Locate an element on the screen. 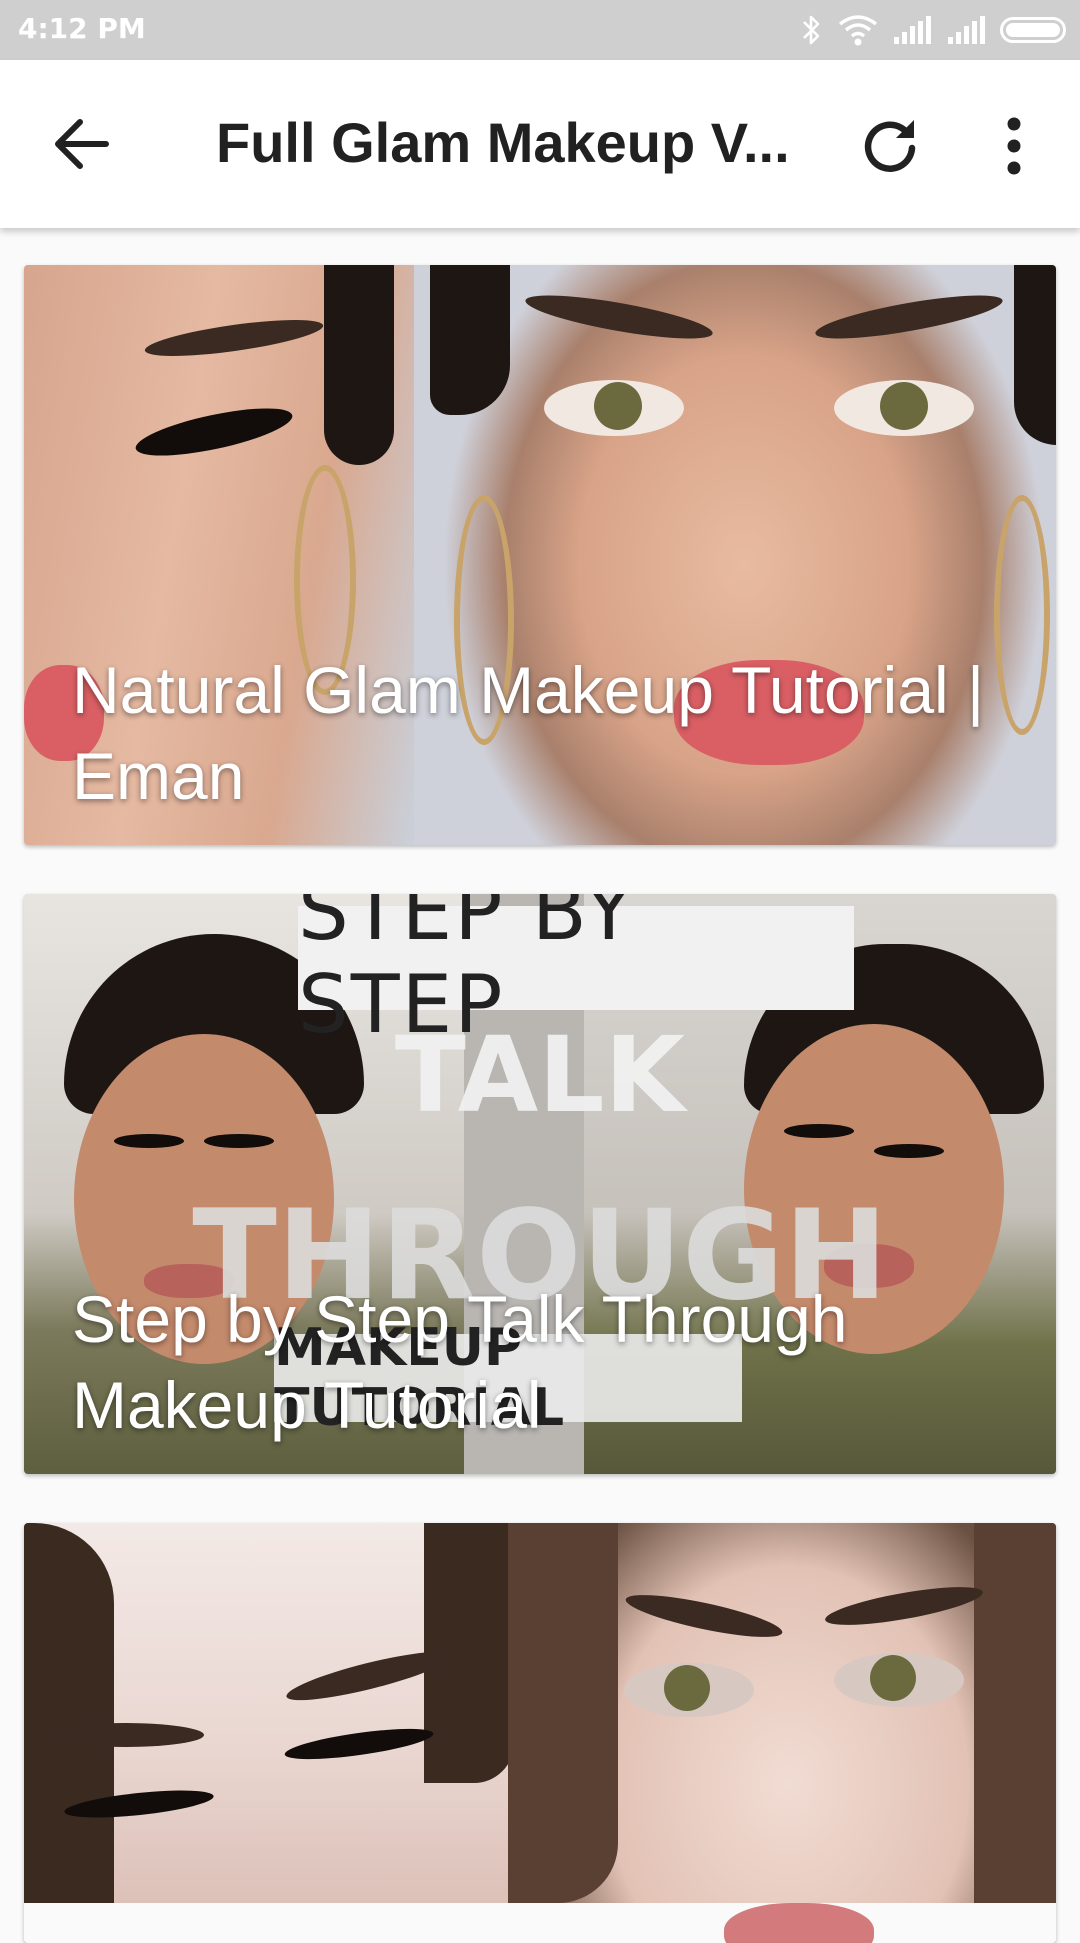  status-icons is located at coordinates (933, 30).